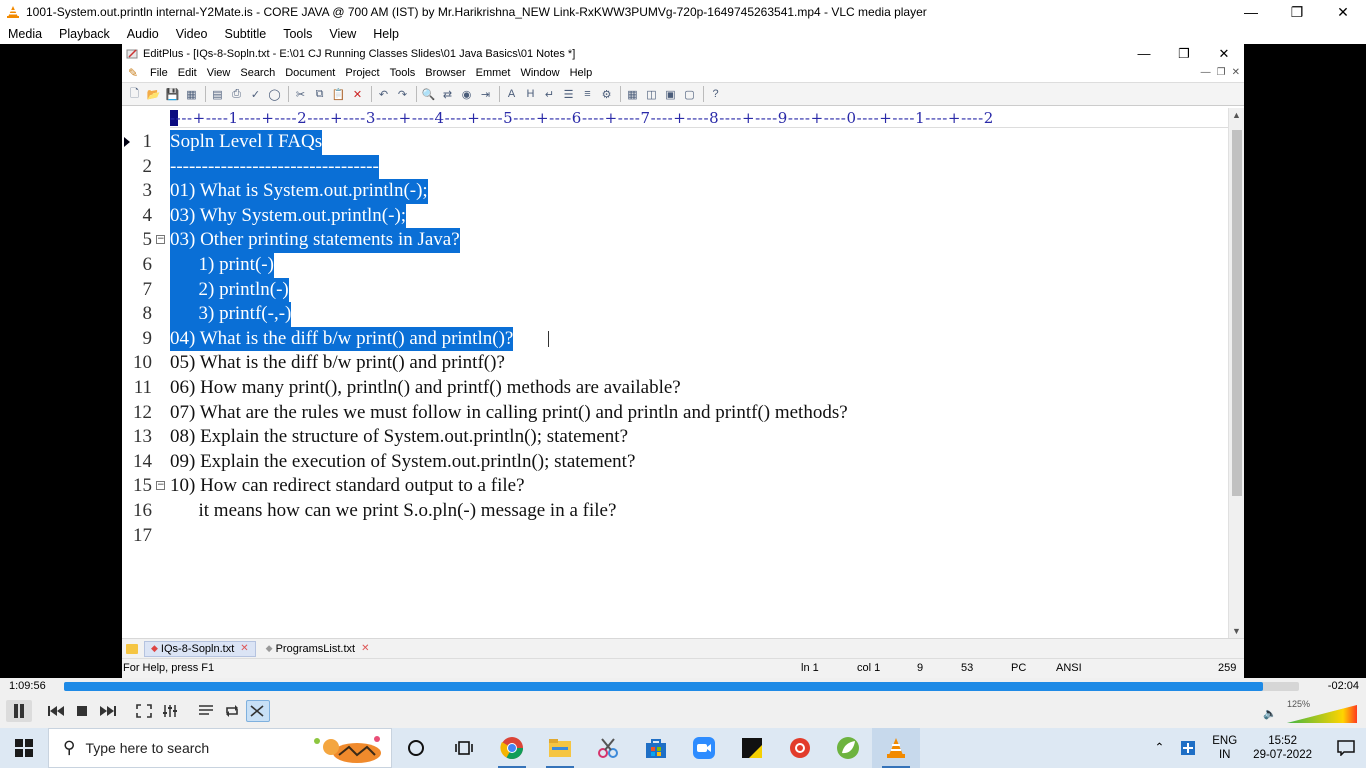 Image resolution: width=1366 pixels, height=768 pixels. Describe the element at coordinates (217, 94) in the screenshot. I see `print-preview-icon: ▤` at that location.